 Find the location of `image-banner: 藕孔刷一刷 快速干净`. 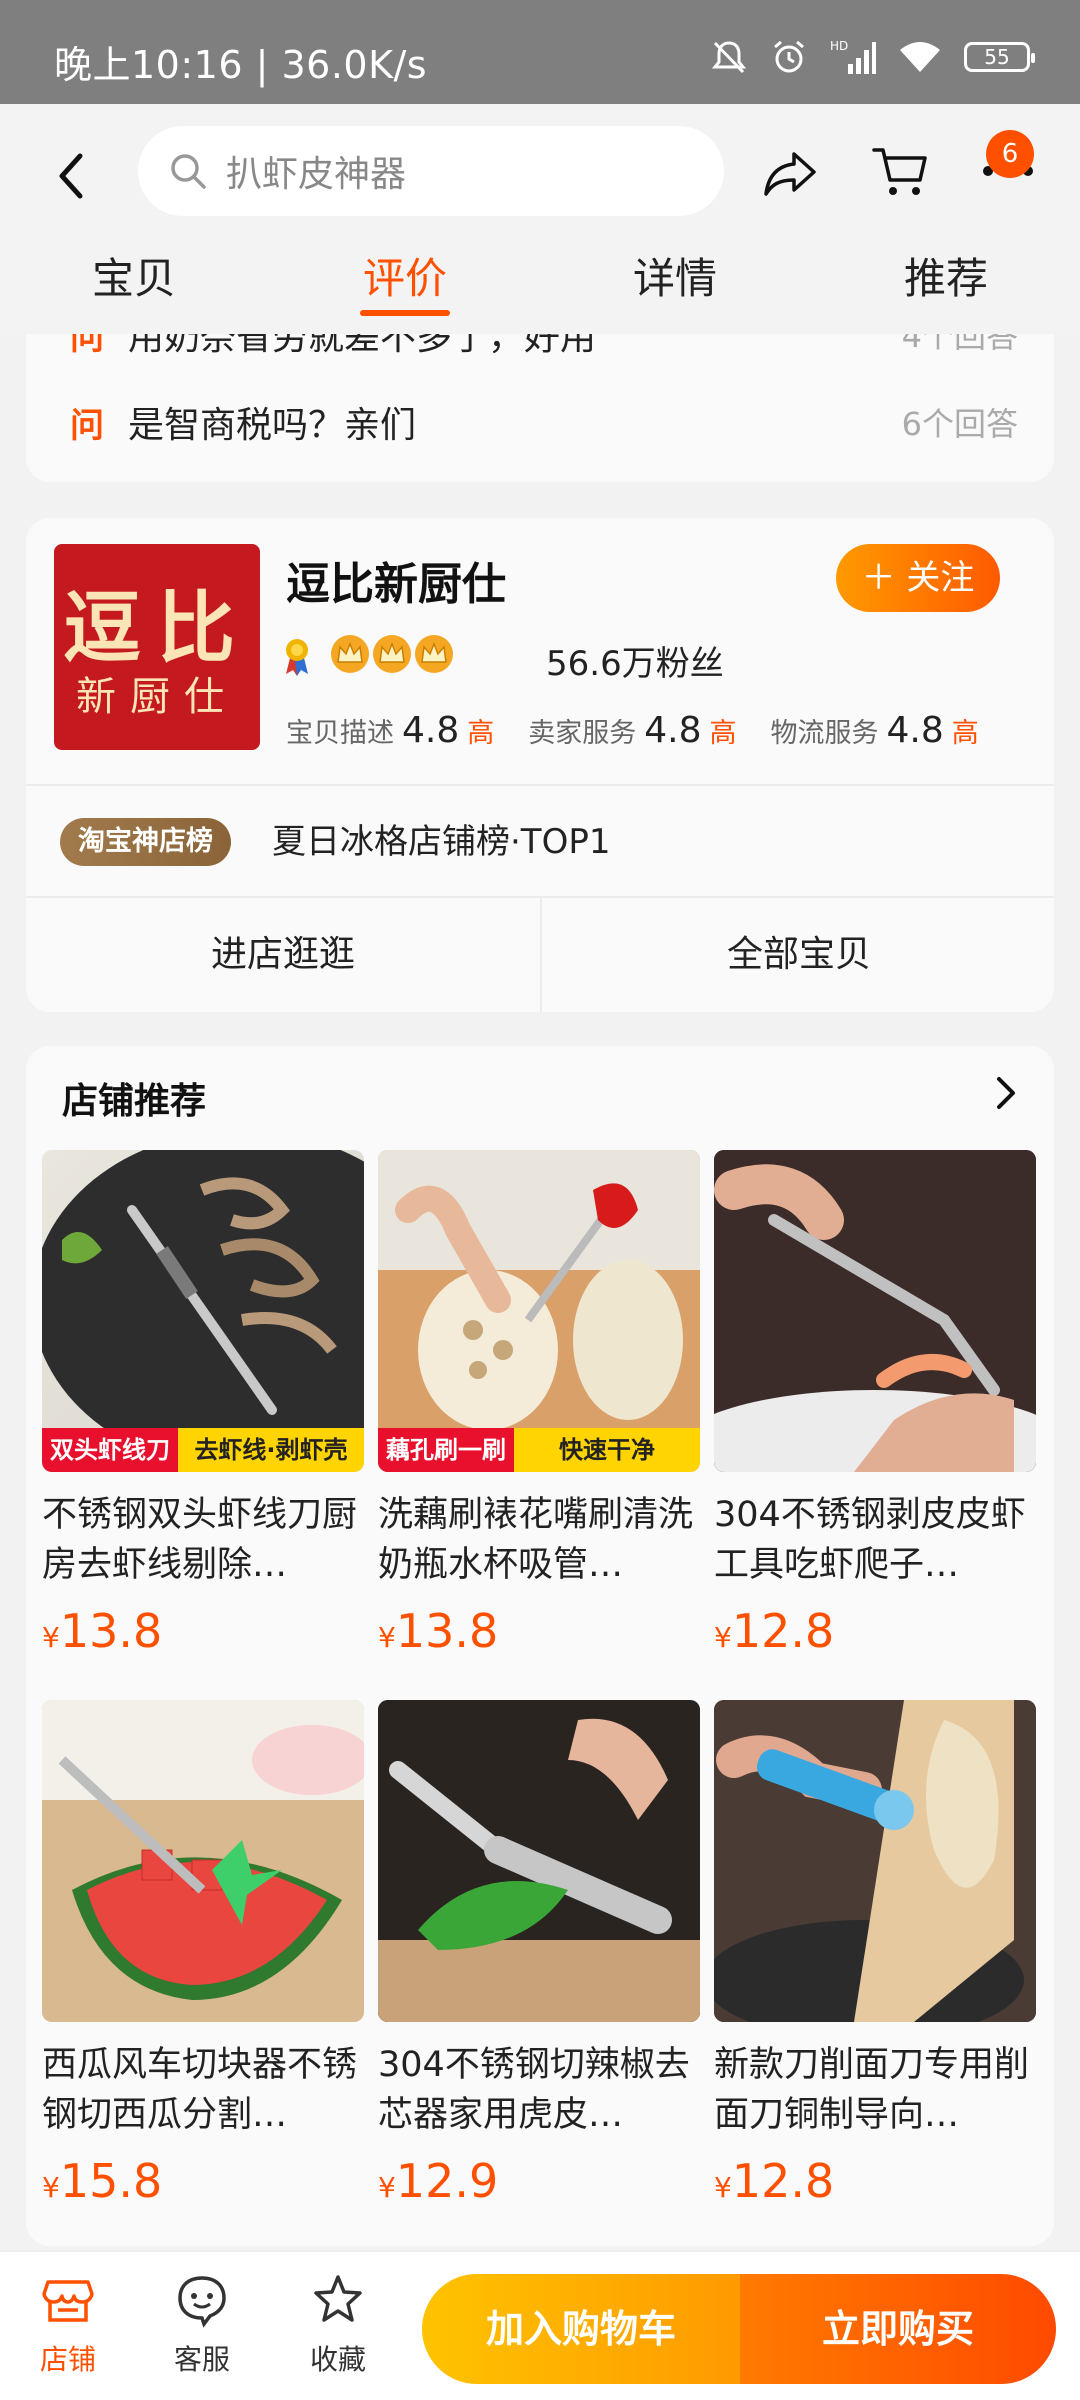

image-banner: 藕孔刷一刷 快速干净 is located at coordinates (539, 1450).